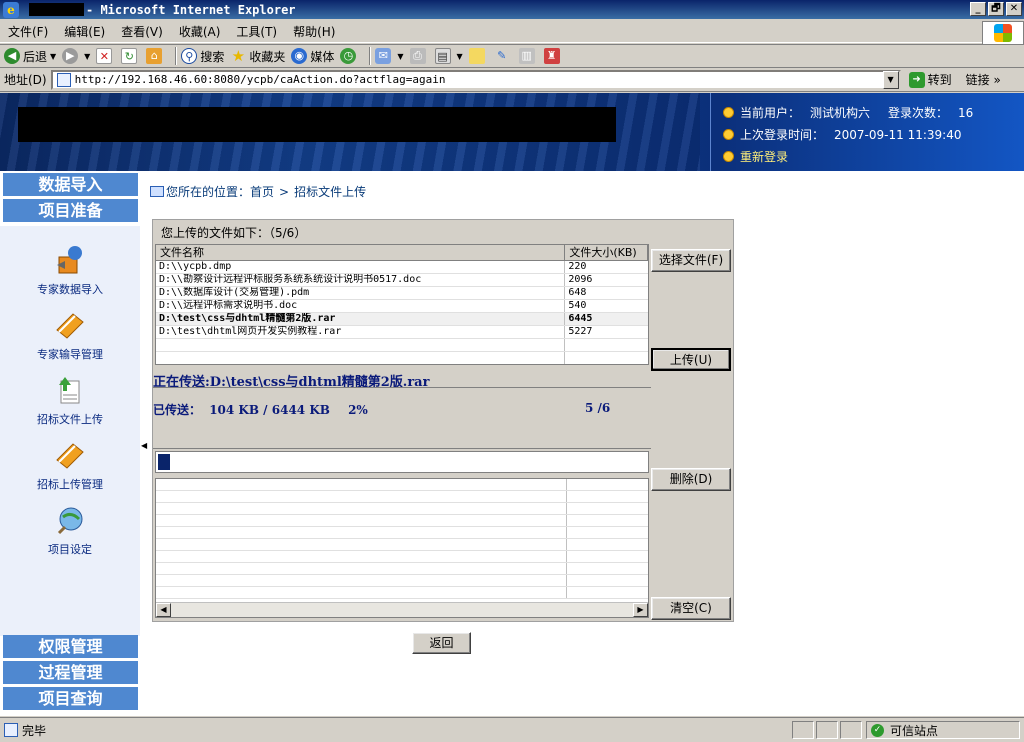  What do you see at coordinates (1003, 33) in the screenshot?
I see `windows-logo-icon` at bounding box center [1003, 33].